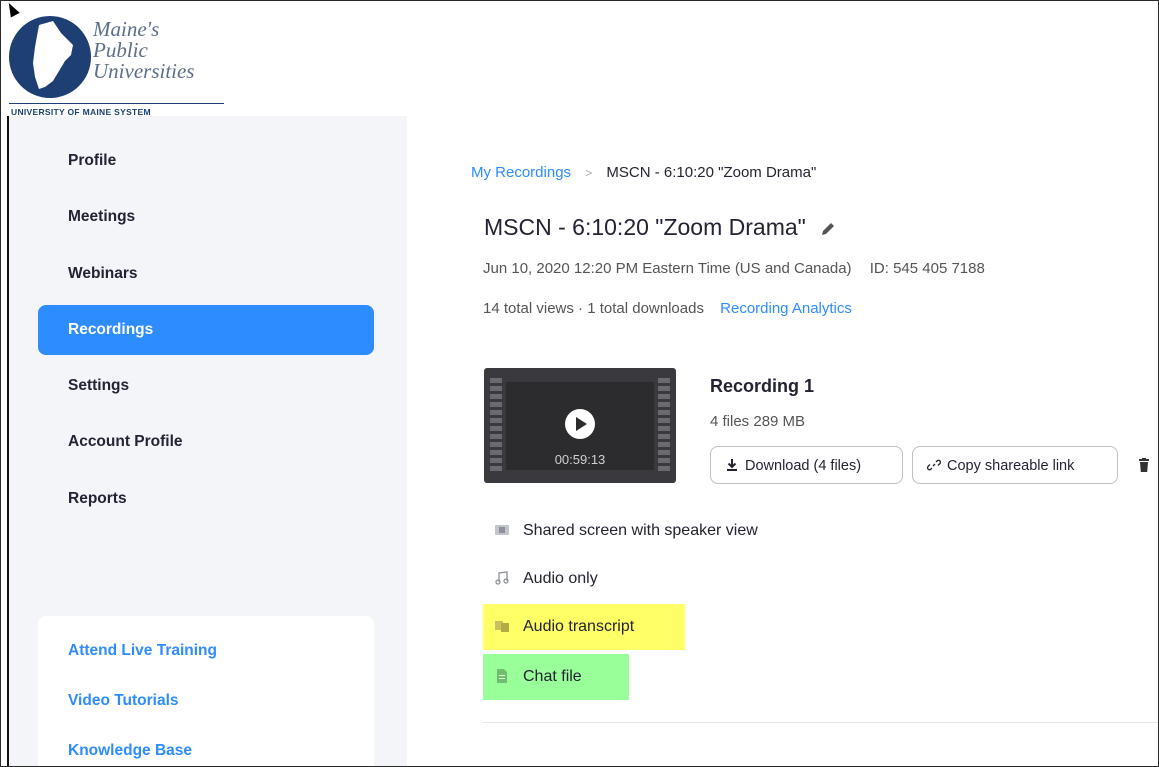  I want to click on play-icon, so click(580, 424).